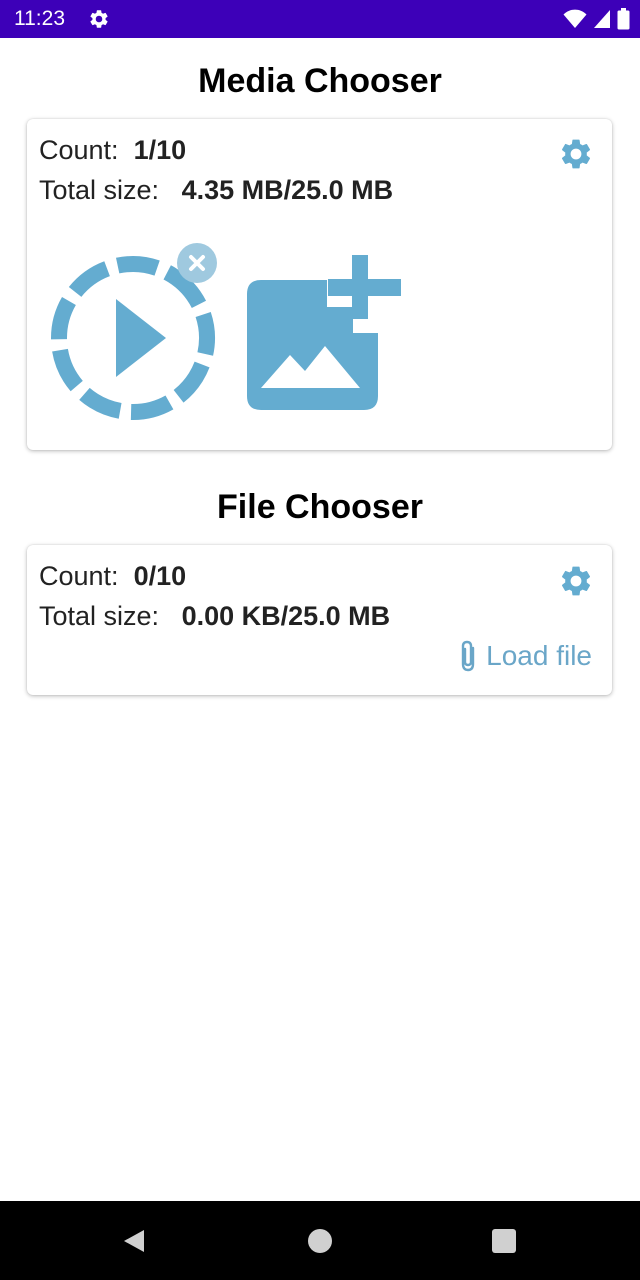 This screenshot has width=640, height=1280. I want to click on status-time: 11:23, so click(39, 18).